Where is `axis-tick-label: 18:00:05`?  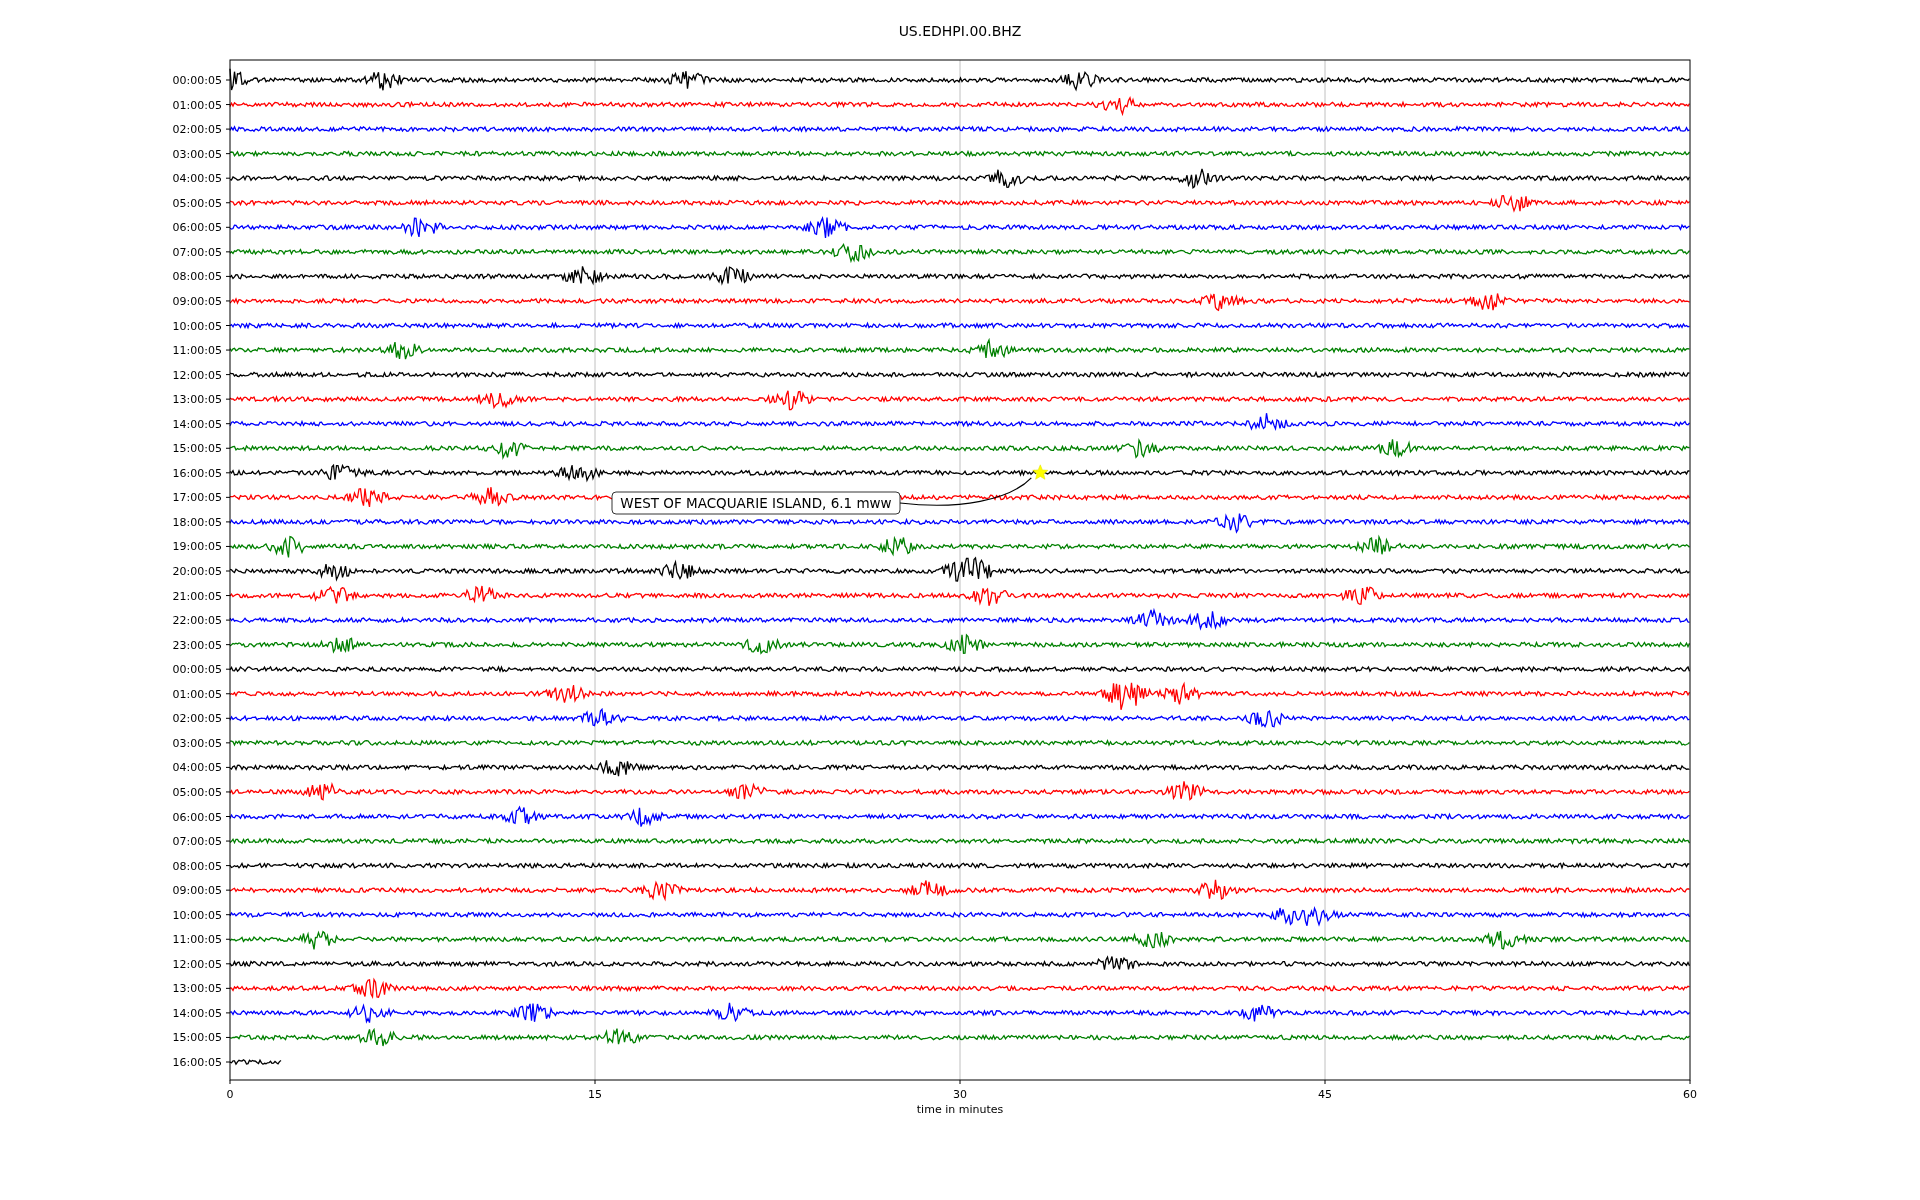
axis-tick-label: 18:00:05 is located at coordinates (197, 522).